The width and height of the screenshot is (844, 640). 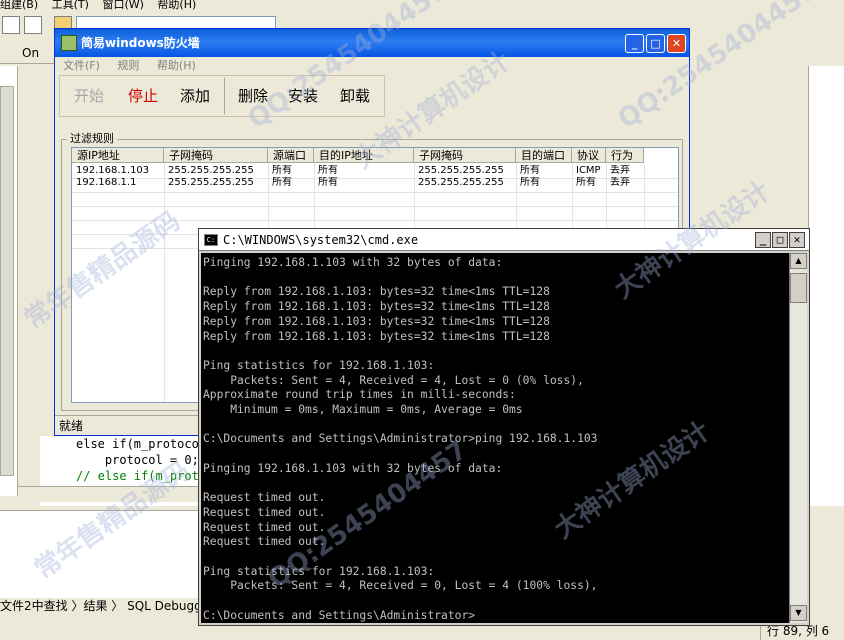 What do you see at coordinates (826, 286) in the screenshot?
I see `ide-right-pane` at bounding box center [826, 286].